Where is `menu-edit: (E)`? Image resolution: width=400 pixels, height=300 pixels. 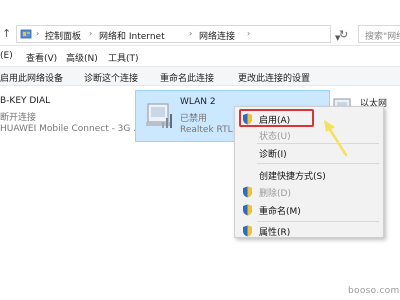 menu-edit: (E) is located at coordinates (6, 56).